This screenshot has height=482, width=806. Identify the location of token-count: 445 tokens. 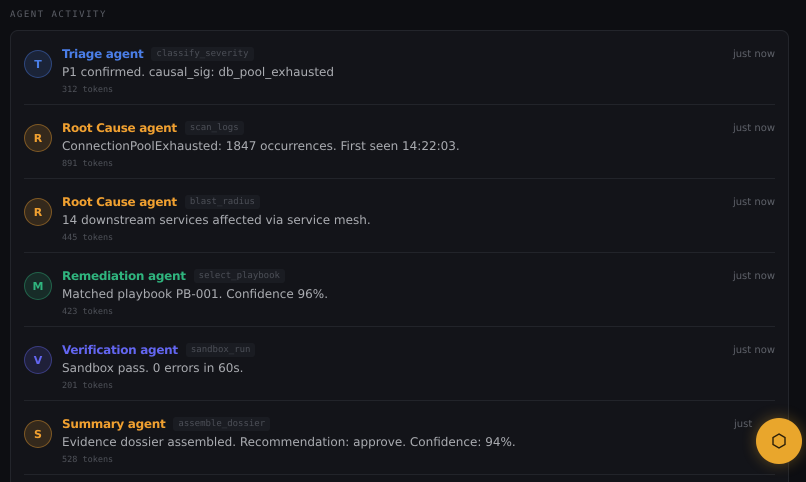
(88, 238).